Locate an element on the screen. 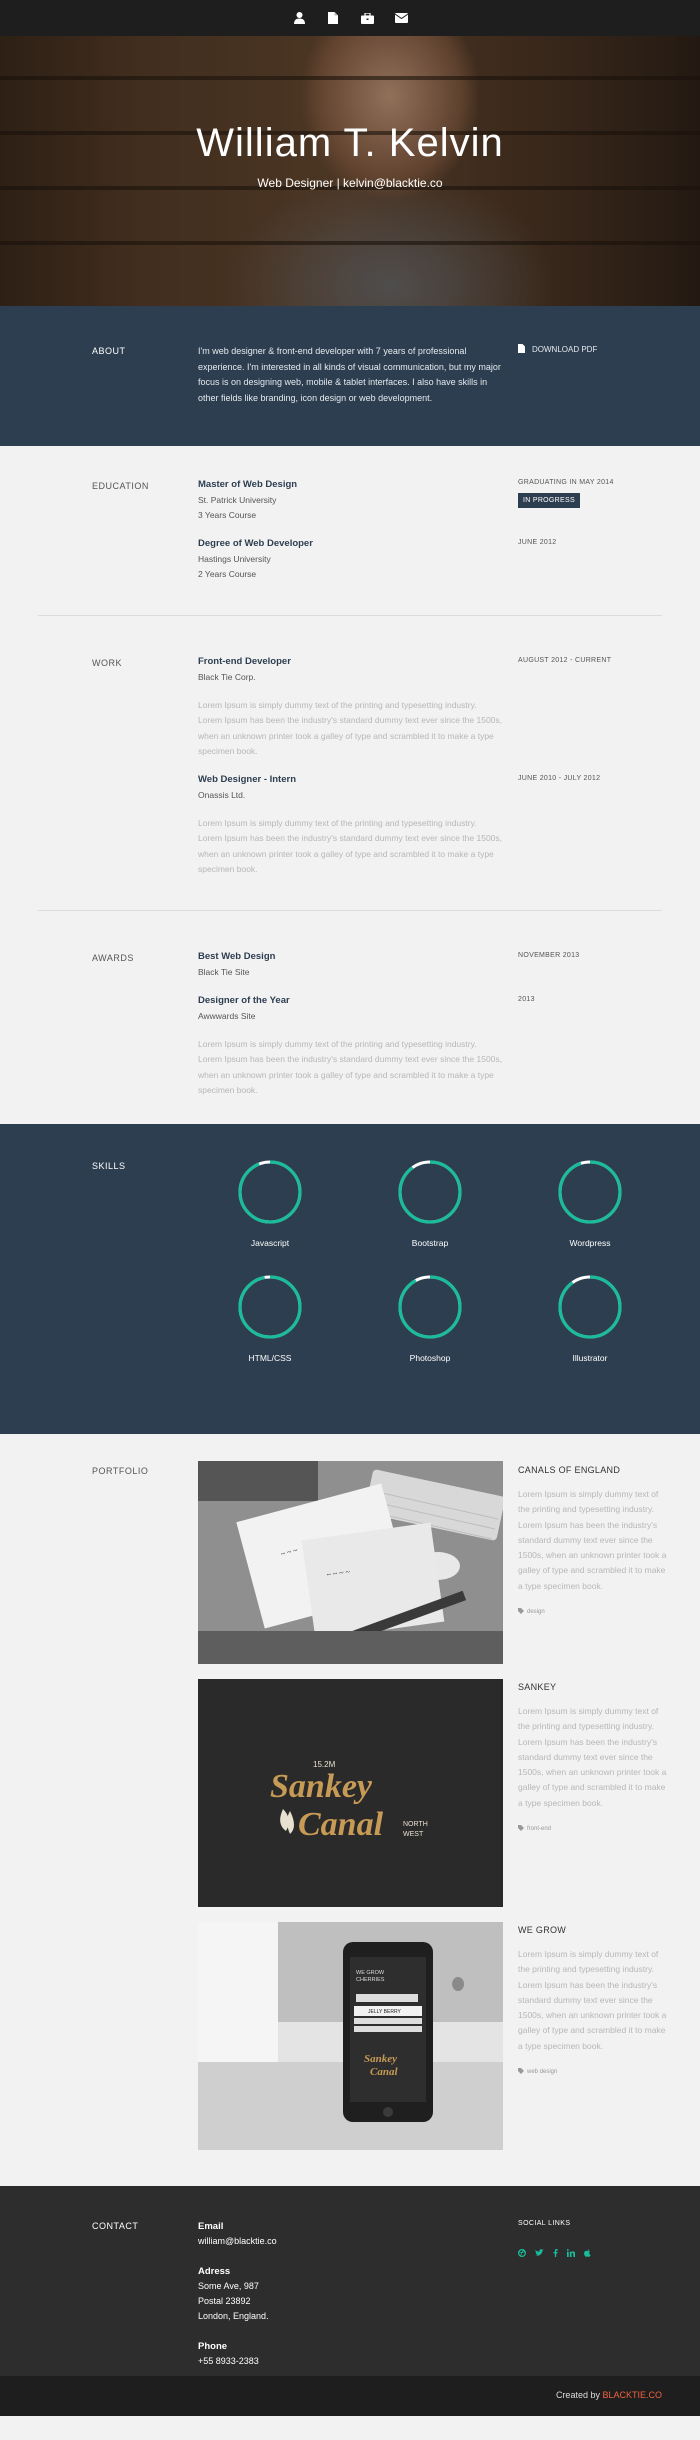  skill-name: Javascript is located at coordinates (270, 1243).